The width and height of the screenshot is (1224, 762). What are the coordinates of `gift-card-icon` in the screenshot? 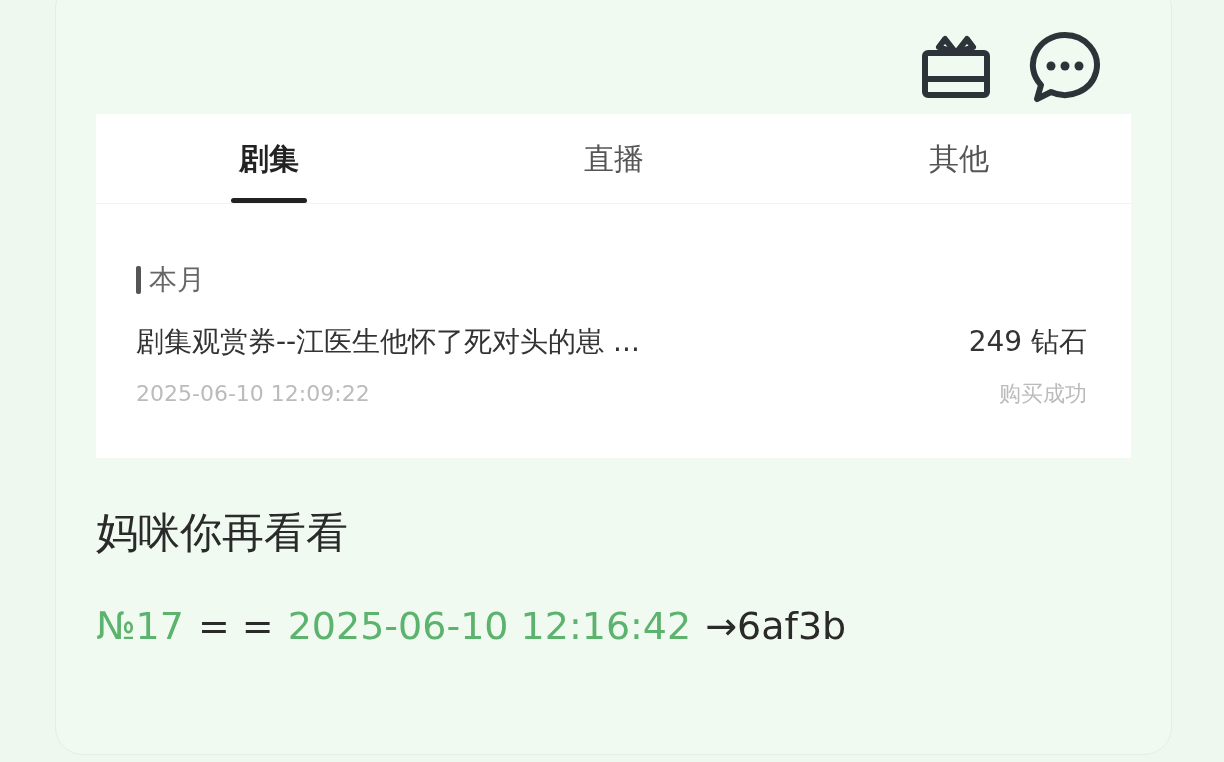 It's located at (956, 66).